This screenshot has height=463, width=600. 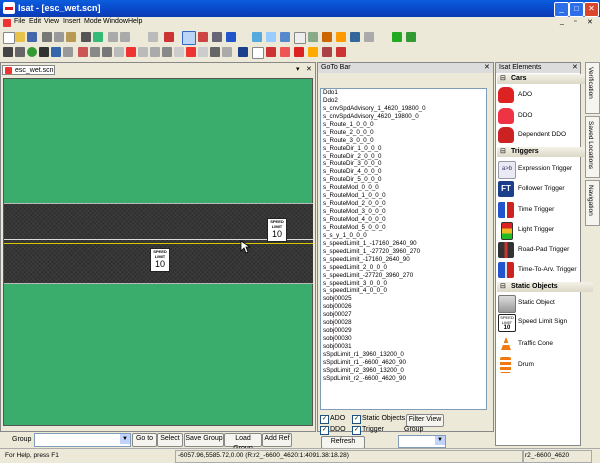 What do you see at coordinates (403, 323) in the screenshot?
I see `goto-list-item: sobj00028` at bounding box center [403, 323].